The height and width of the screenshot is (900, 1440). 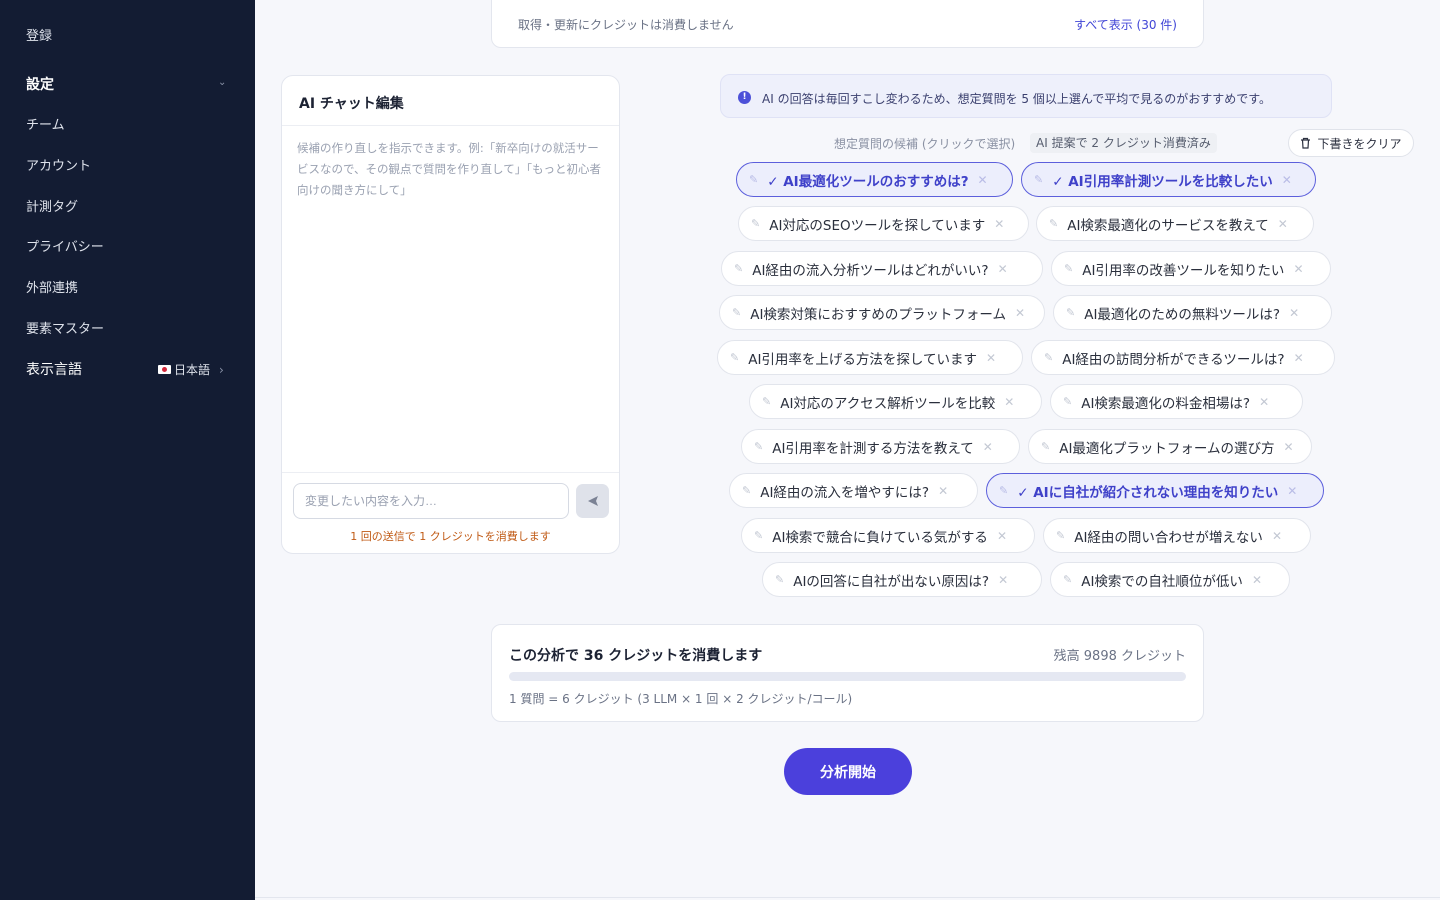 I want to click on question-chip: ✎ AI引用率を上げる方法を探しています ✕, so click(x=870, y=357).